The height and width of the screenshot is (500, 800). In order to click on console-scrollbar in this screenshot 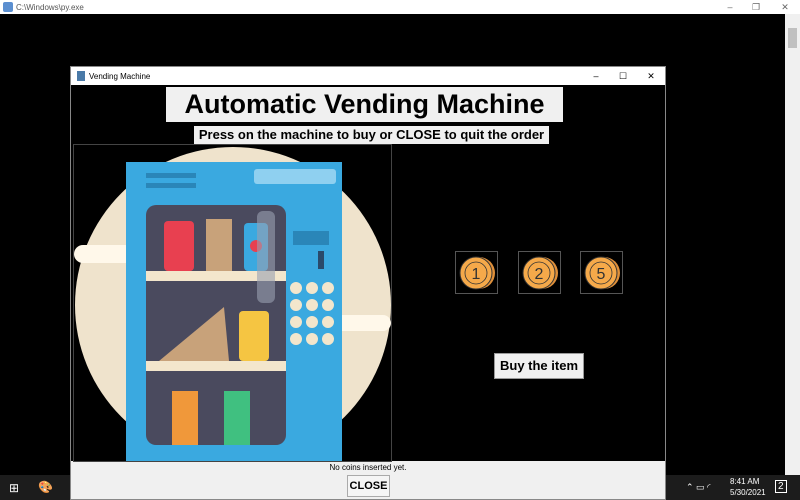, I will do `click(792, 244)`.